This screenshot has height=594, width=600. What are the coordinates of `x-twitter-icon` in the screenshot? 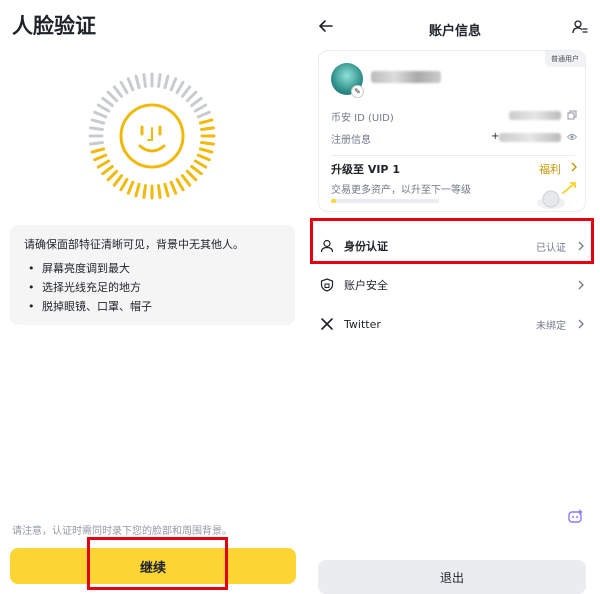 It's located at (327, 324).